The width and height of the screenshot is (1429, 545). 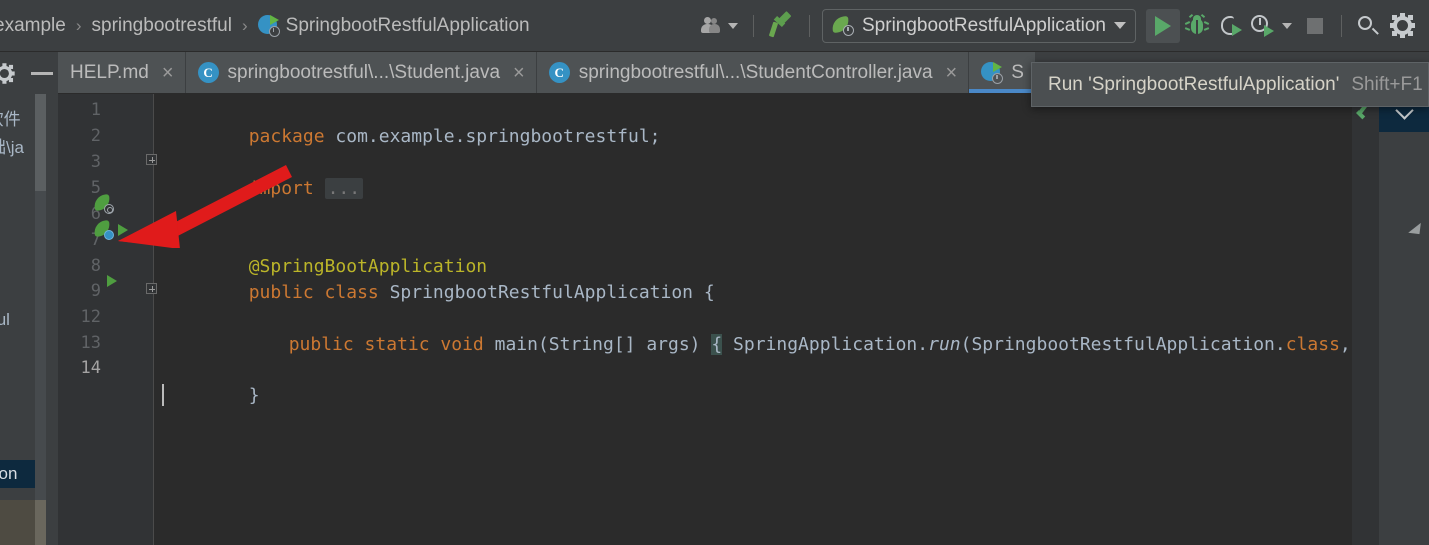 I want to click on editor-tab-help-md: HELP.md ×, so click(x=122, y=72).